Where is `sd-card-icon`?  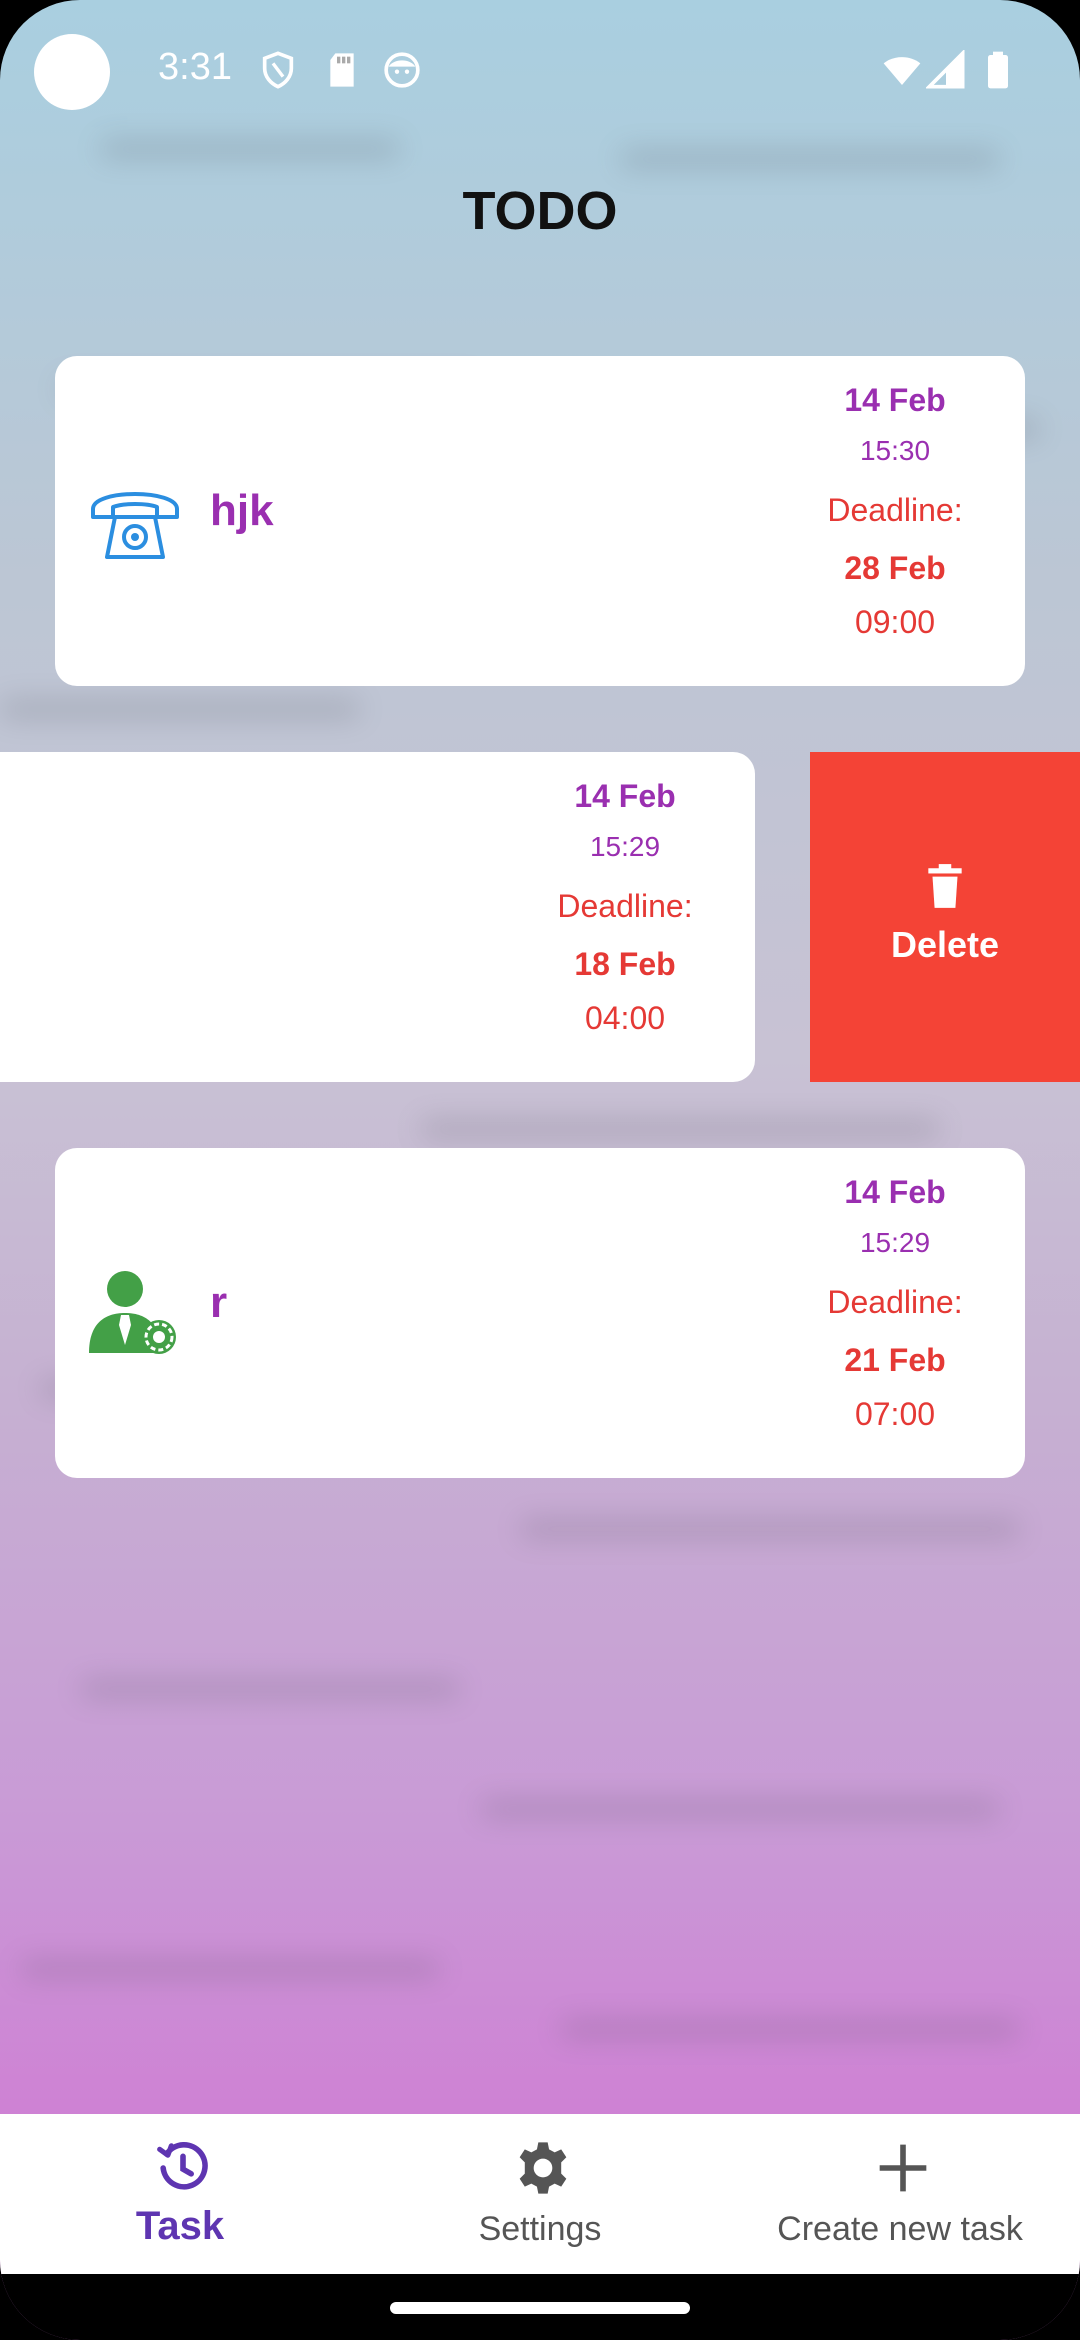 sd-card-icon is located at coordinates (342, 70).